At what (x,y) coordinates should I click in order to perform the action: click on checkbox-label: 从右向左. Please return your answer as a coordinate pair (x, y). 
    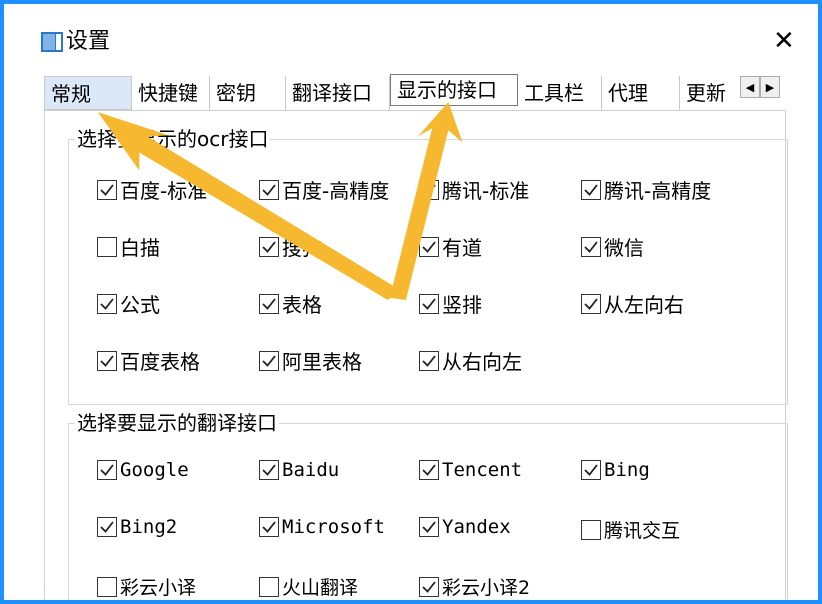
    Looking at the image, I should click on (482, 362).